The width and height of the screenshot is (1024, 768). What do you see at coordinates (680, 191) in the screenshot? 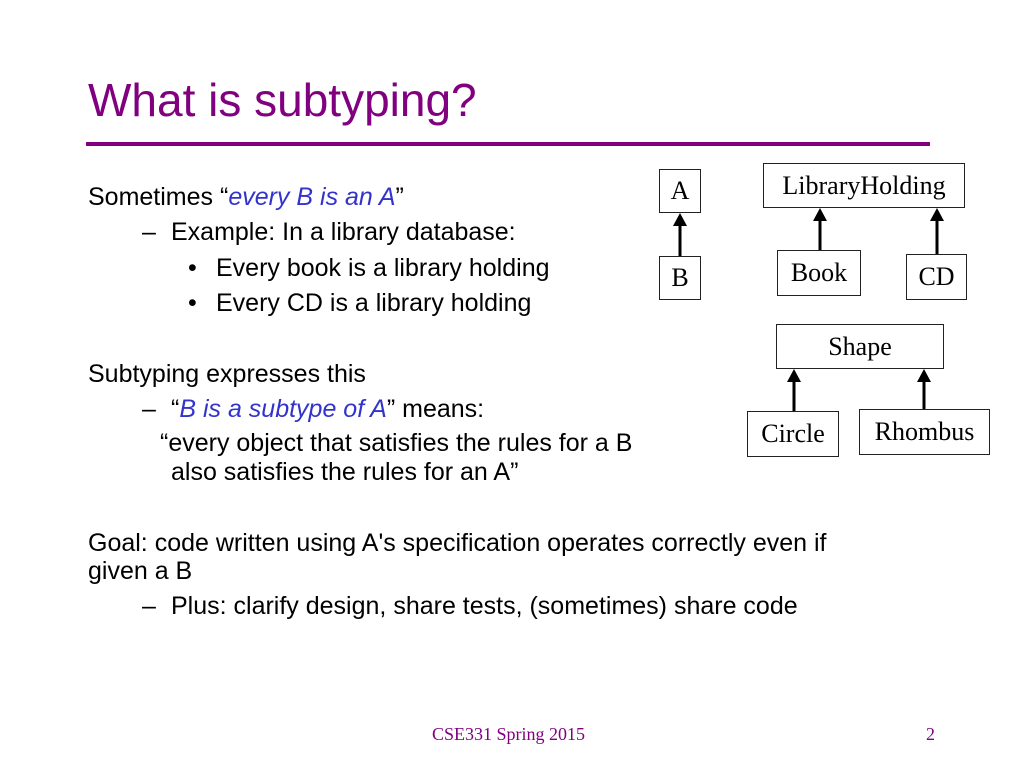
I see `class-box-a: A` at bounding box center [680, 191].